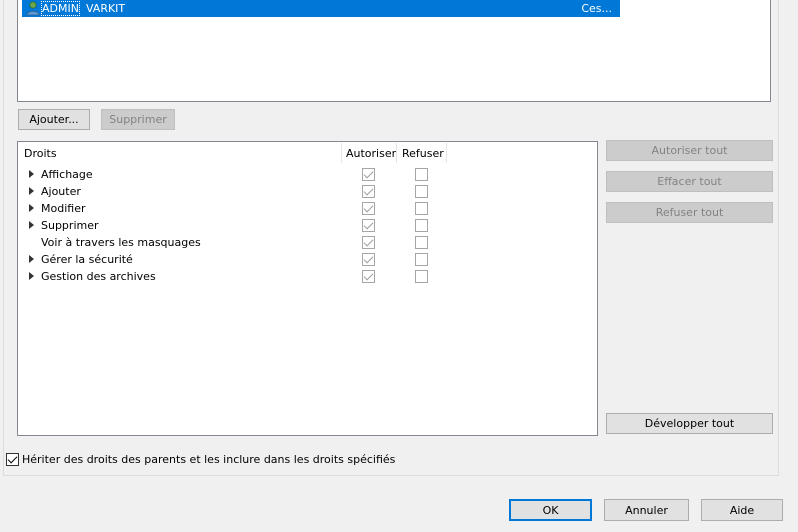 This screenshot has height=532, width=798. Describe the element at coordinates (371, 153) in the screenshot. I see `column-header-allow: Autoriser` at that location.